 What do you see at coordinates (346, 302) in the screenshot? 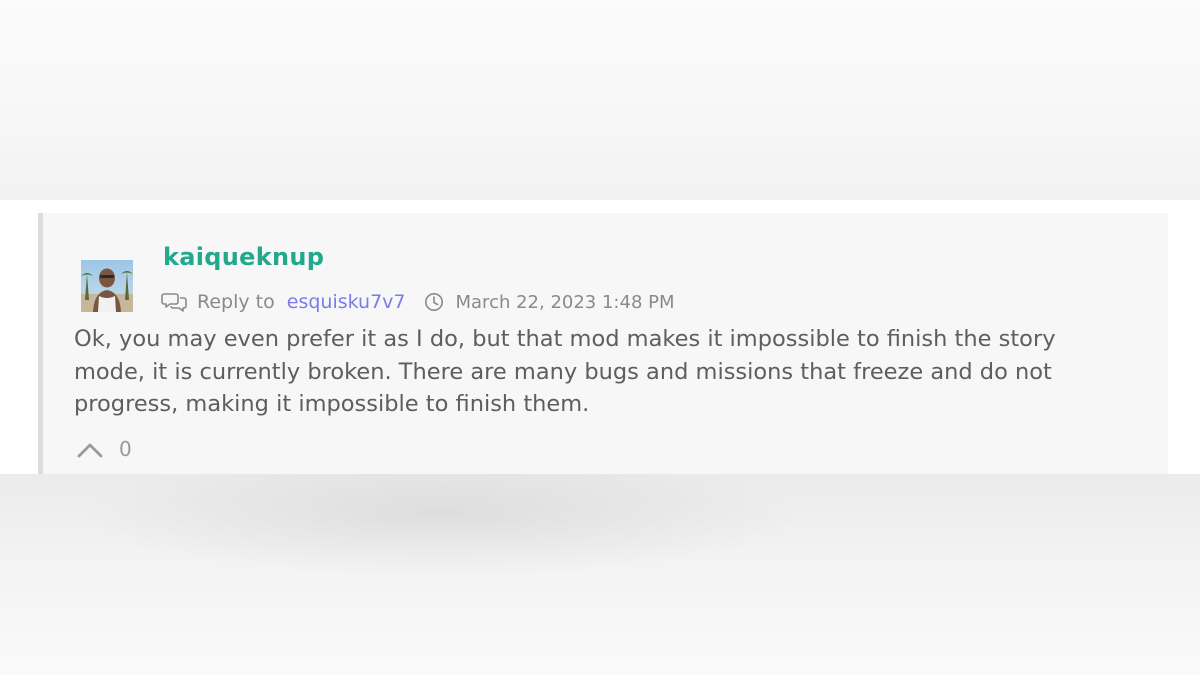
I see `reply-to-user-link: esquisku7v7` at bounding box center [346, 302].